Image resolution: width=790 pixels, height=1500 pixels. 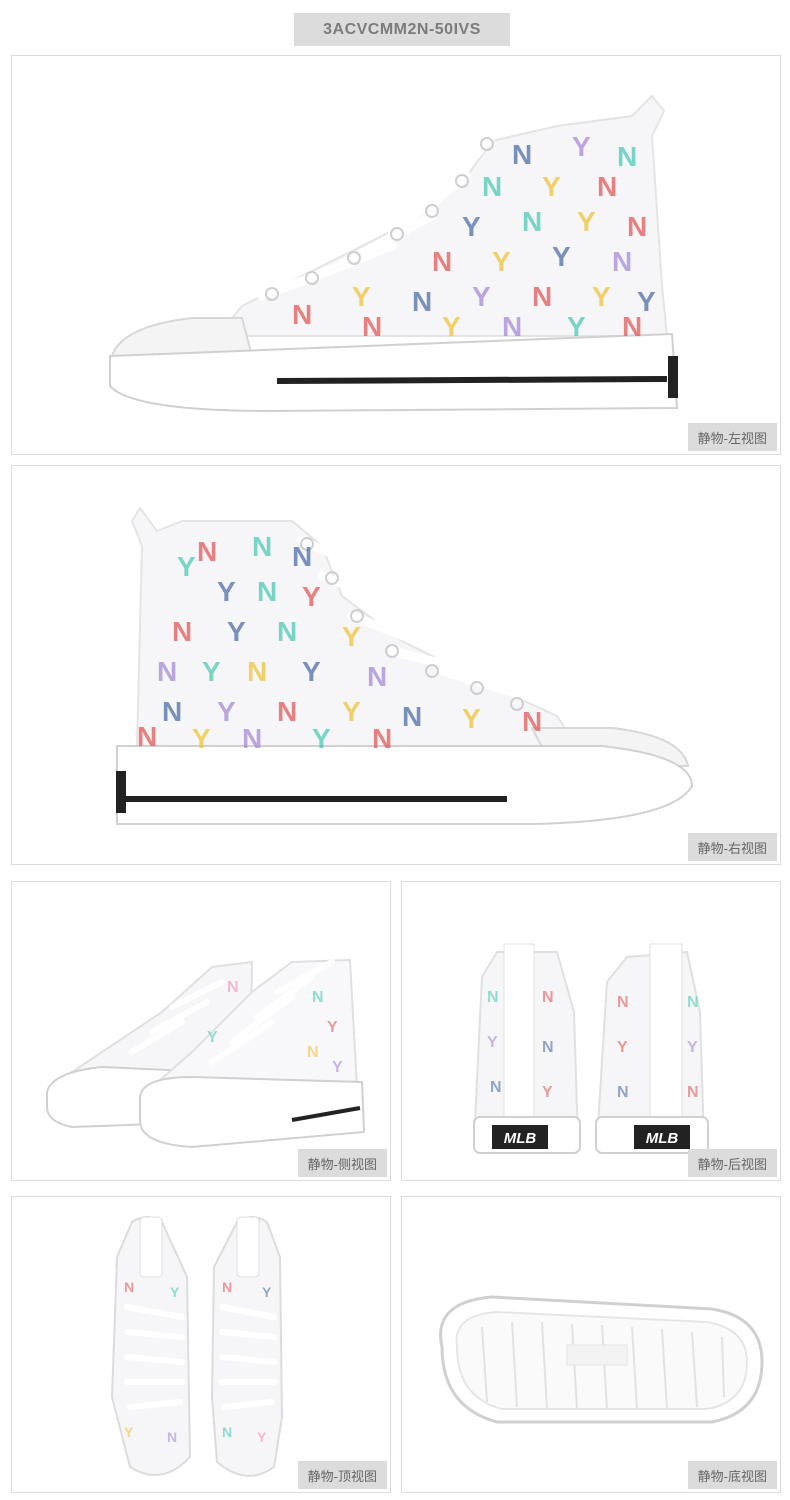 I want to click on photo-top-view: N Y Y N N Y N Y 静物-顶视图, so click(x=201, y=1344).